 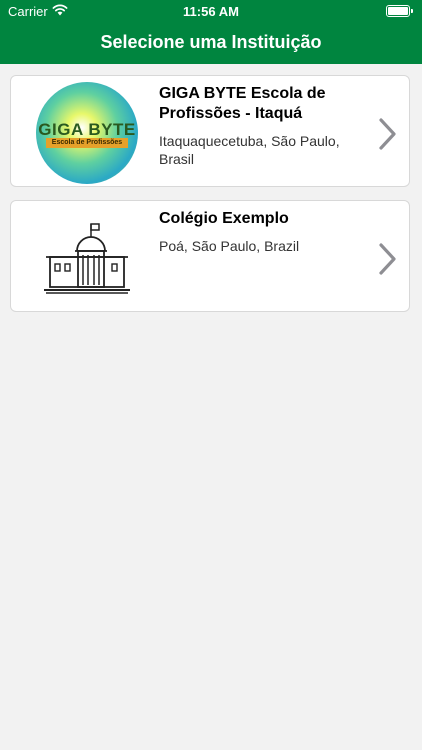 I want to click on institution-name: GIGA BYTE Escola de Profissões - Itaquá, so click(x=242, y=103).